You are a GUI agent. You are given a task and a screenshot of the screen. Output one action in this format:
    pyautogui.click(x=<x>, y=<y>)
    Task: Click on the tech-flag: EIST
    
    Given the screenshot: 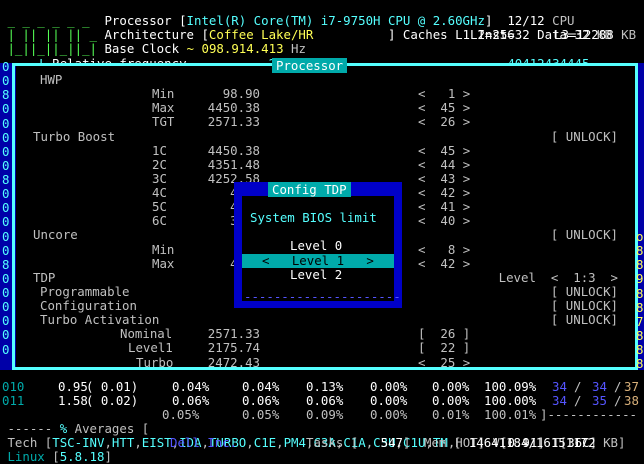 What is the action you would take?
    pyautogui.click(x=156, y=443)
    